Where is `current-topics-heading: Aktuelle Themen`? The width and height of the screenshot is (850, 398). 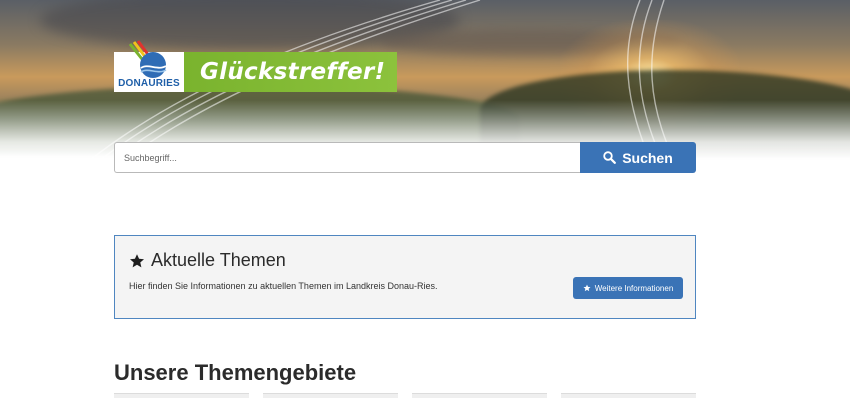 current-topics-heading: Aktuelle Themen is located at coordinates (207, 260).